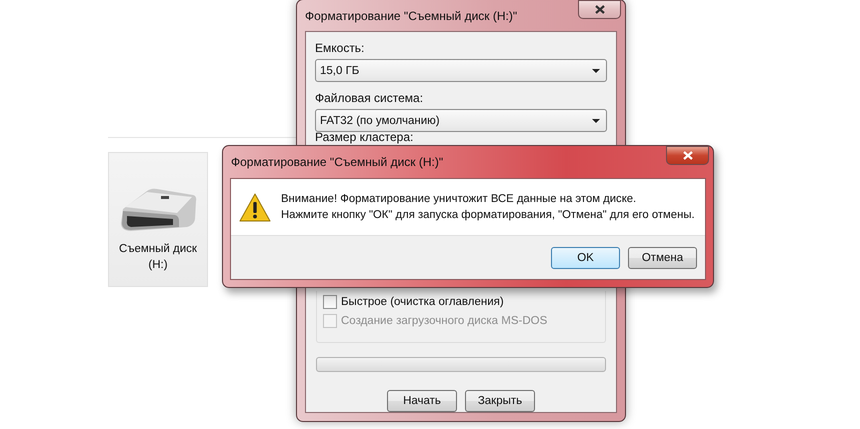 This screenshot has height=429, width=860. I want to click on checkbox, so click(330, 302).